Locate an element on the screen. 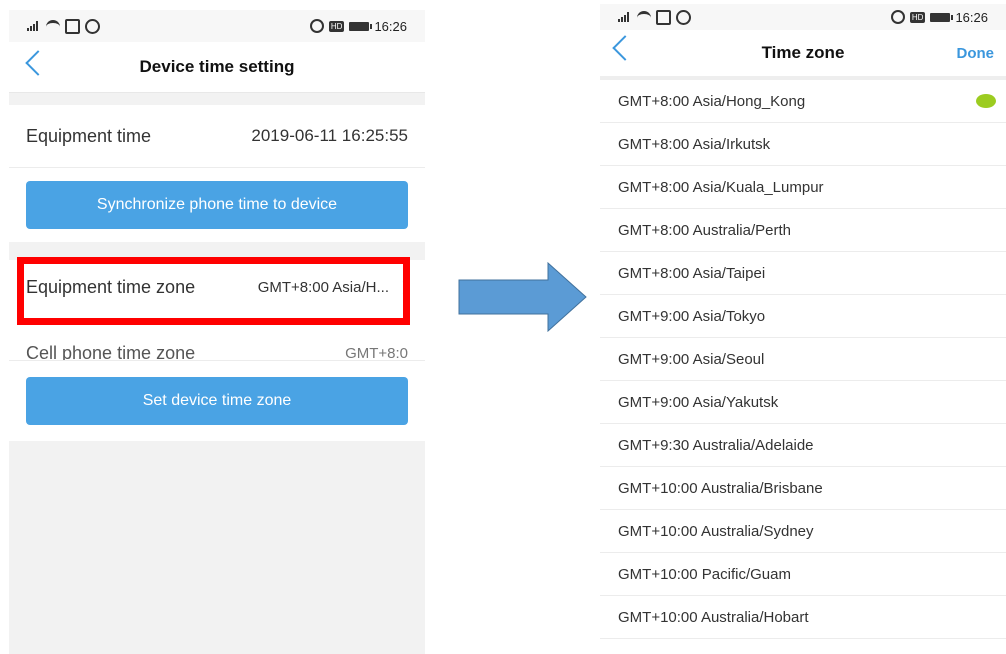  highlight-box is located at coordinates (213, 291).